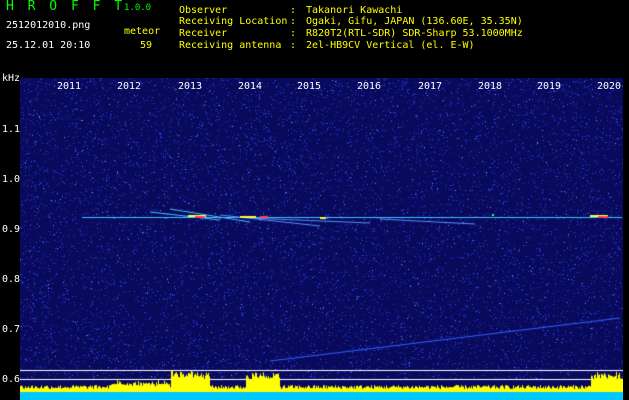  What do you see at coordinates (233, 21) in the screenshot?
I see `location-label: Receiving Location` at bounding box center [233, 21].